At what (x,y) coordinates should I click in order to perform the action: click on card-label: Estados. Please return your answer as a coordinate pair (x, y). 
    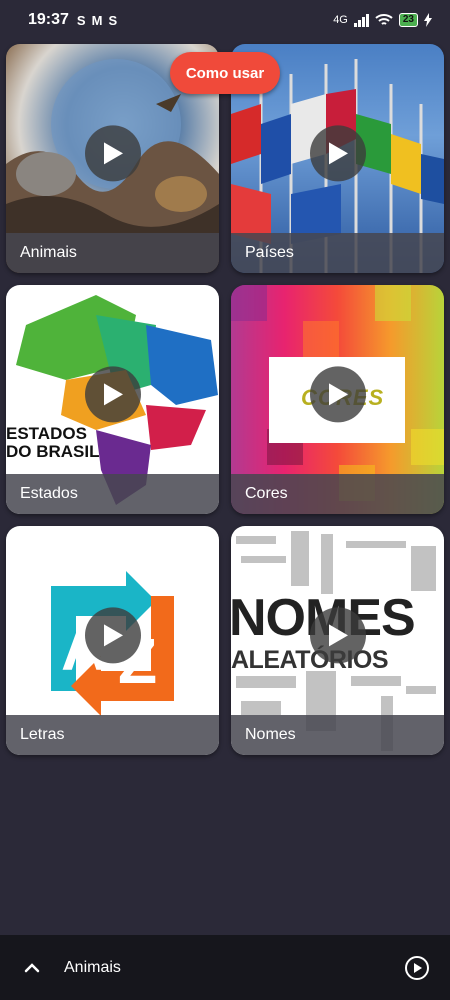
    Looking at the image, I should click on (112, 494).